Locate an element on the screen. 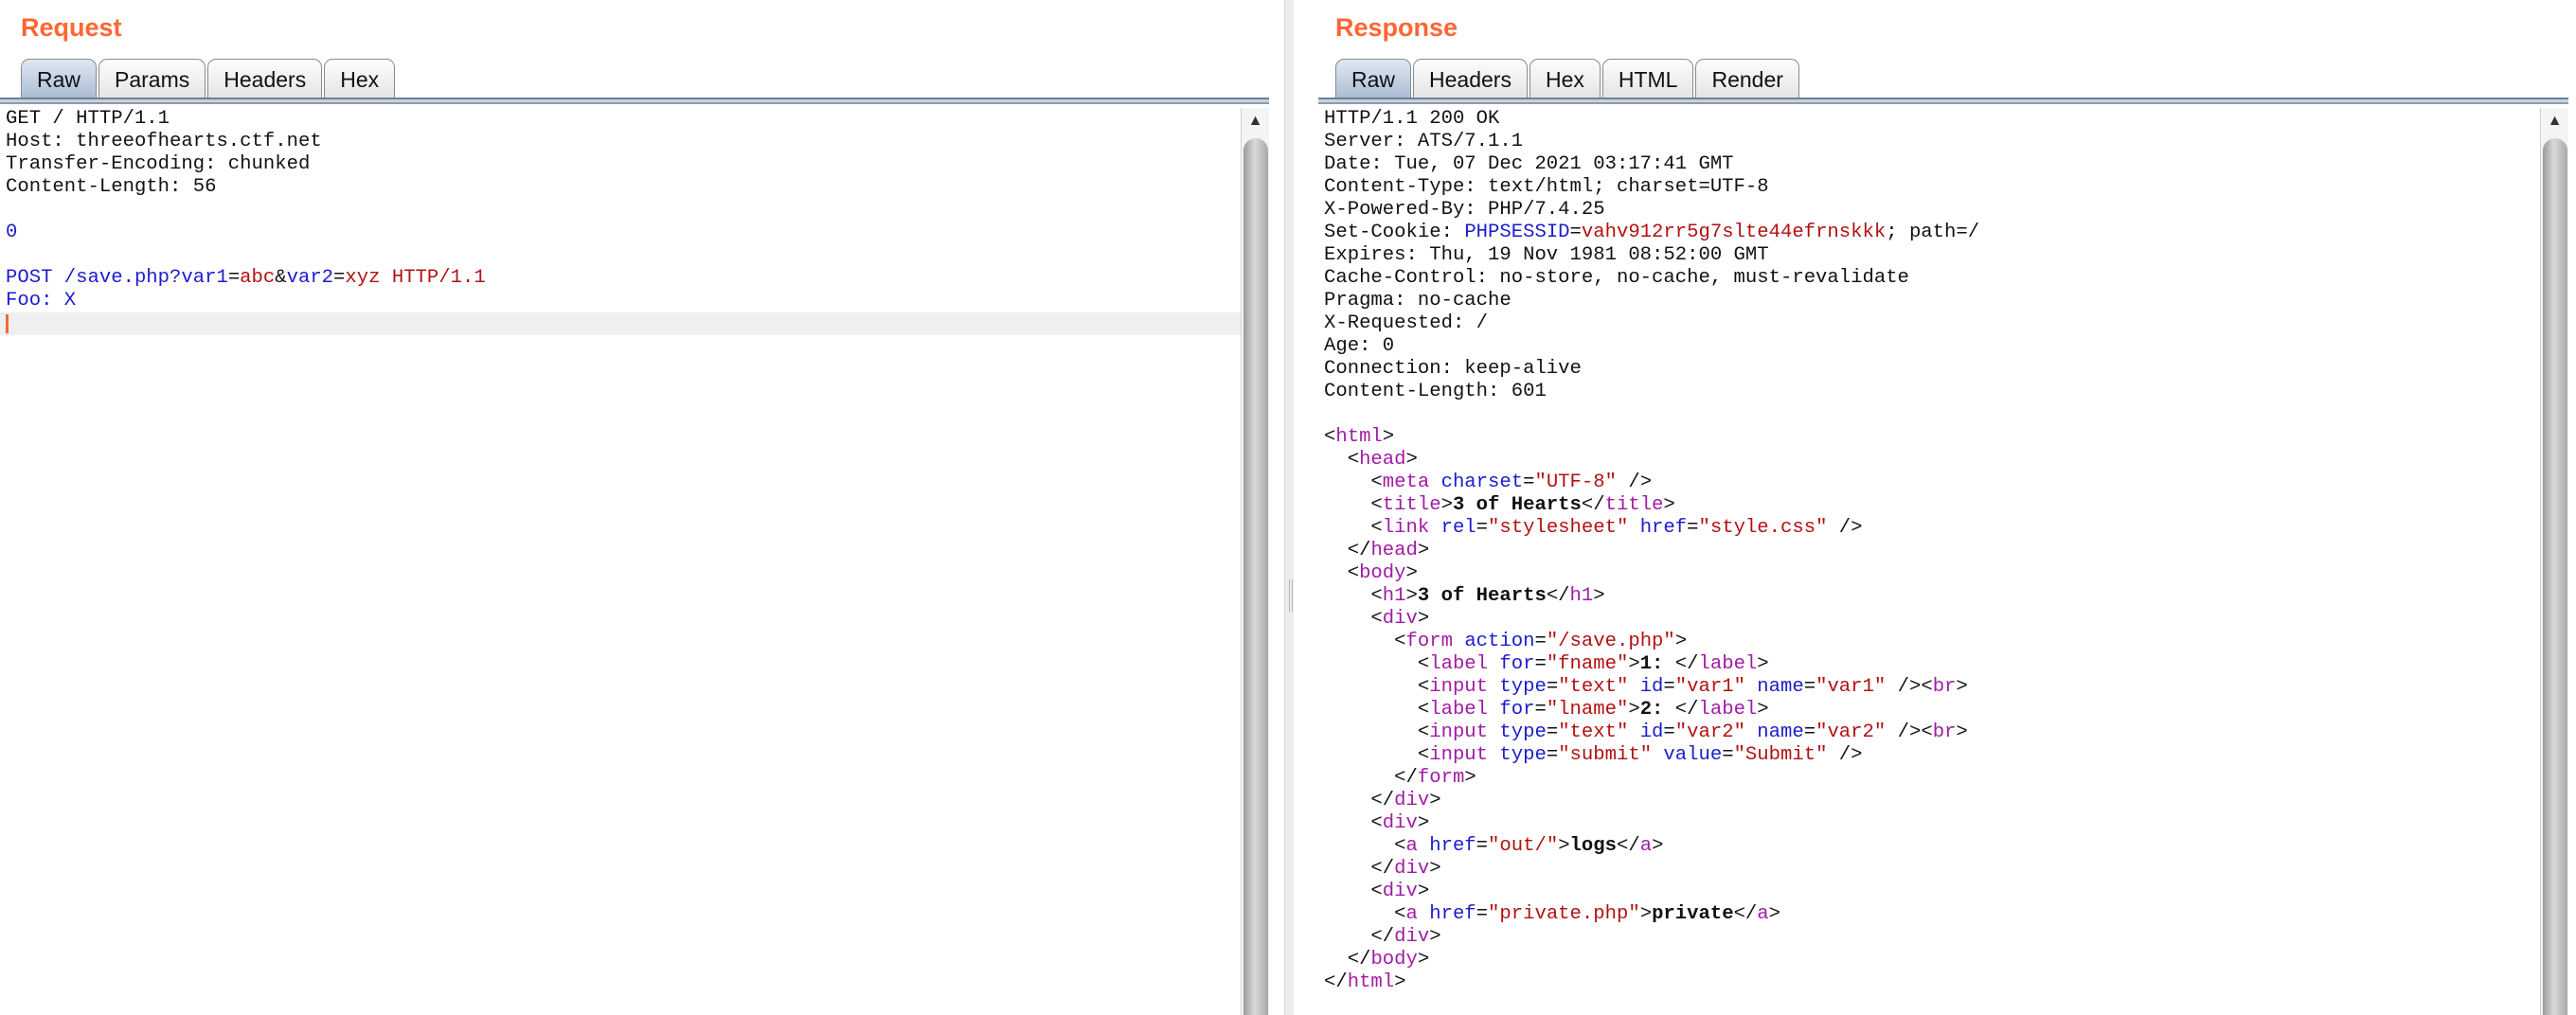  code-line: GET / HTTP/1.1 is located at coordinates (620, 119).